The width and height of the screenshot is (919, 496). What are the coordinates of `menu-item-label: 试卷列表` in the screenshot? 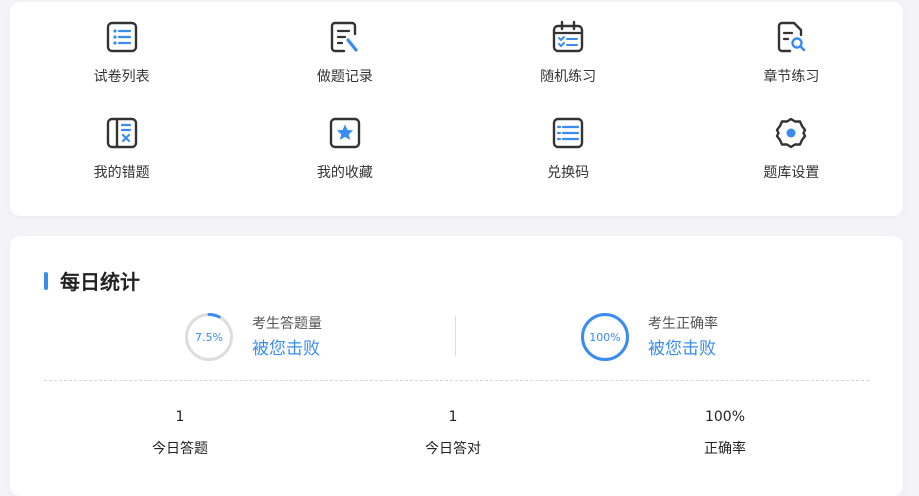 It's located at (121, 77).